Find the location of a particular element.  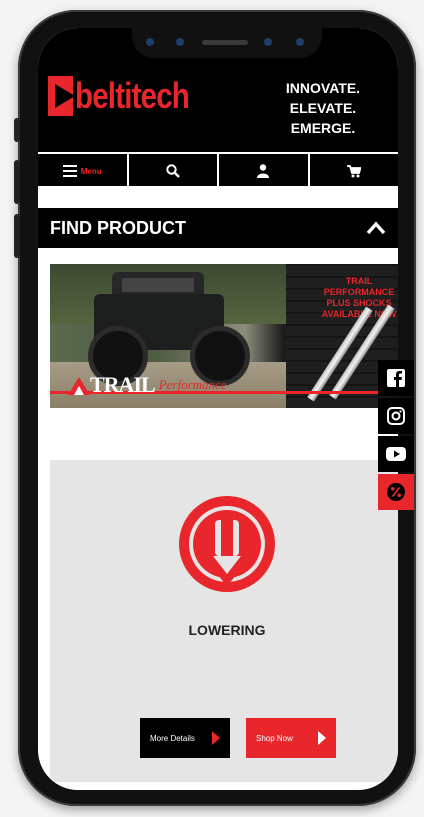

spacer is located at coordinates (218, 194).